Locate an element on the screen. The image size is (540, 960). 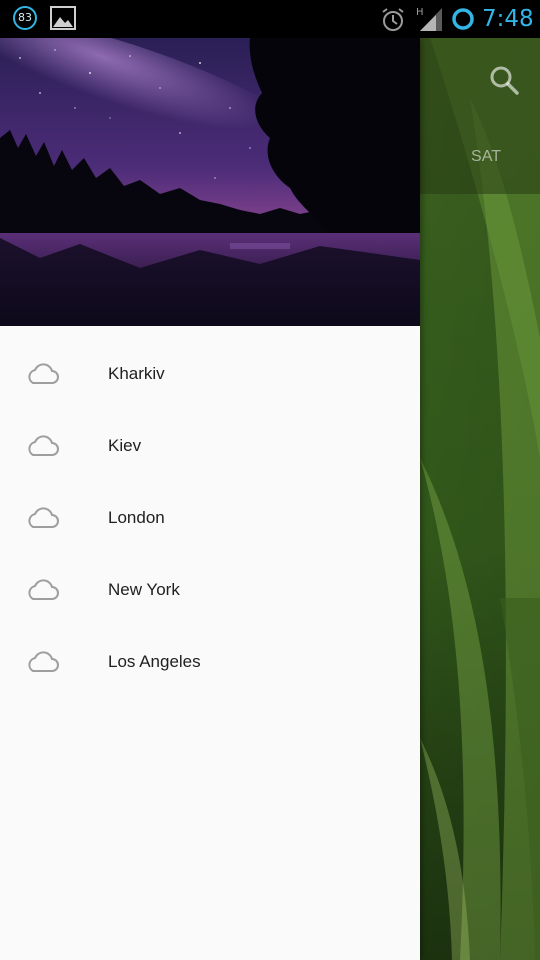
sync-icon is located at coordinates (463, 19).